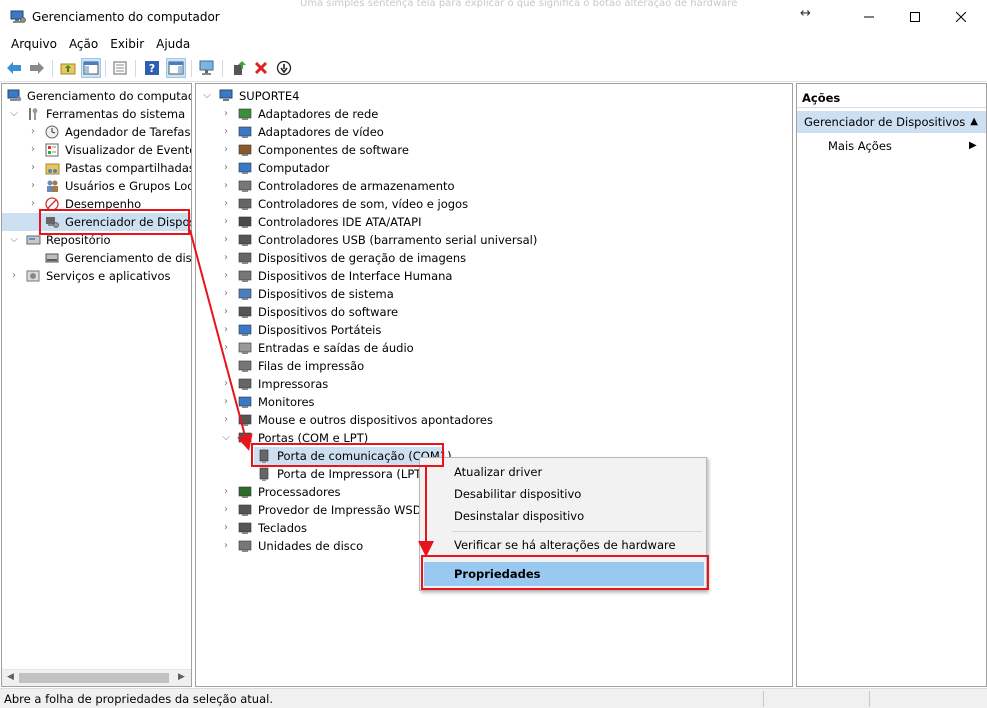 The height and width of the screenshot is (708, 987). What do you see at coordinates (519, 516) in the screenshot?
I see `menu-item-uninstall-device: Desinstalar dispositivo` at bounding box center [519, 516].